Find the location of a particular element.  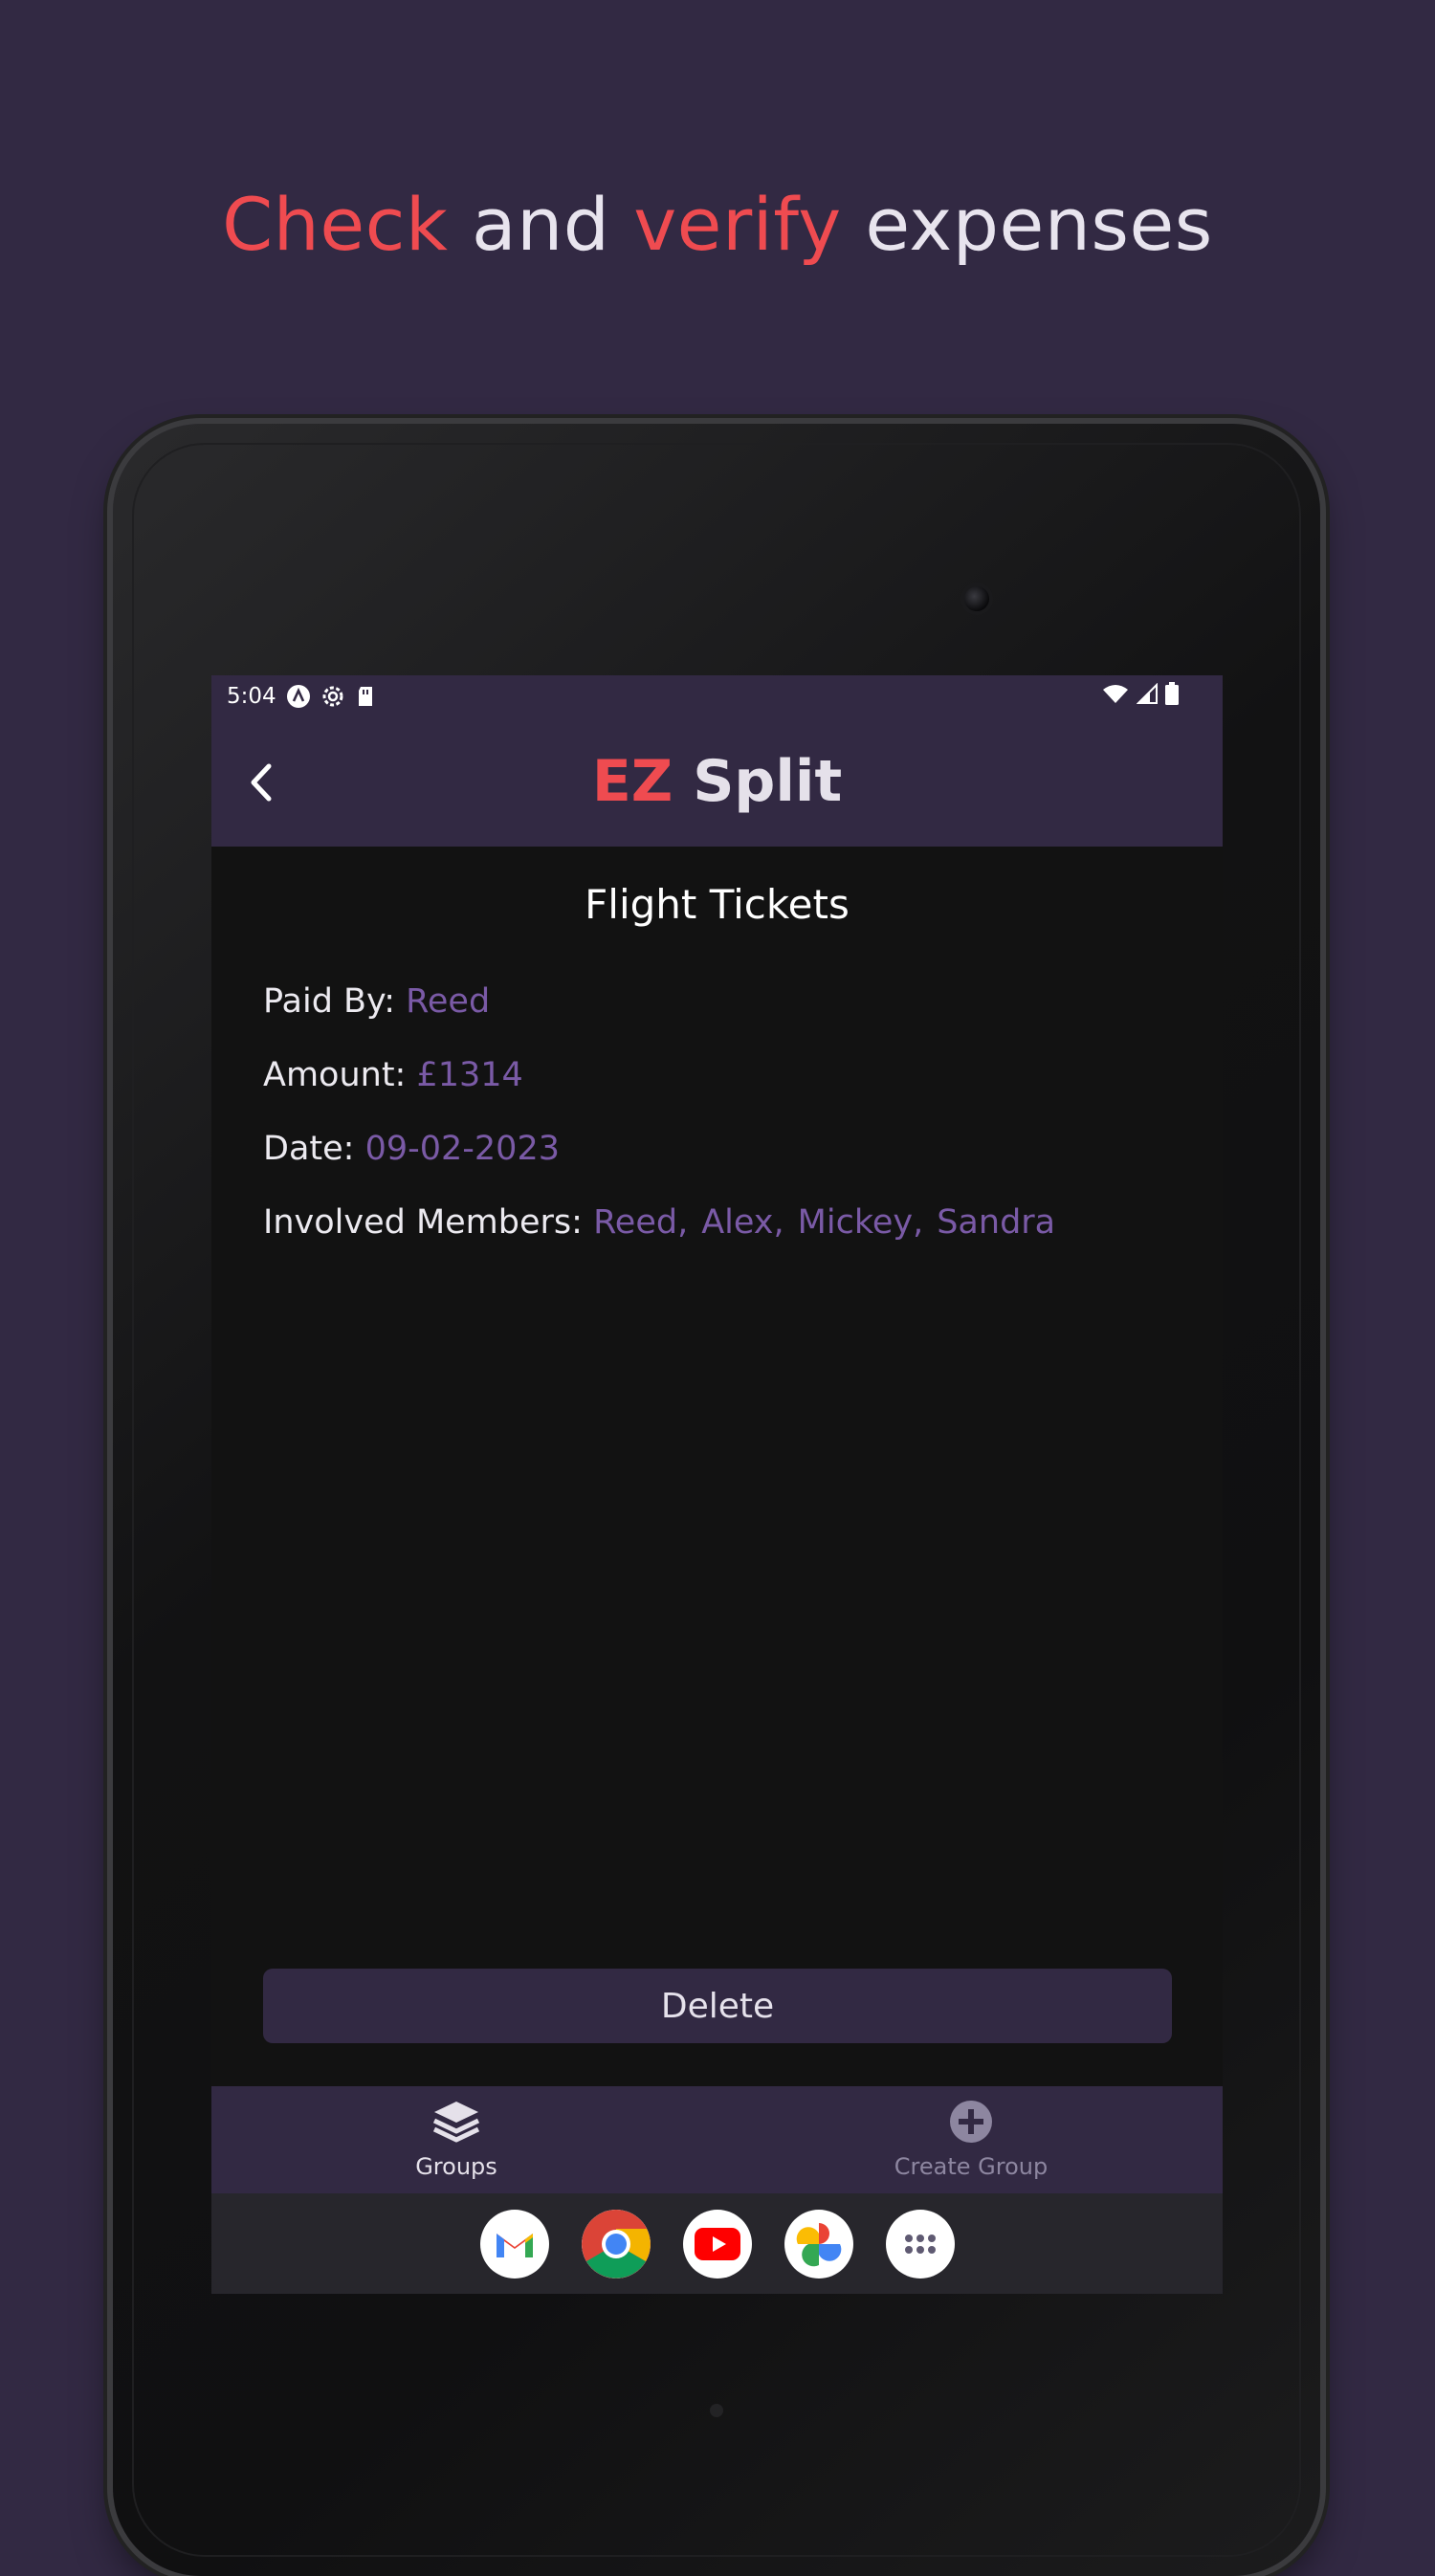

app-drawer-icon is located at coordinates (920, 2244).